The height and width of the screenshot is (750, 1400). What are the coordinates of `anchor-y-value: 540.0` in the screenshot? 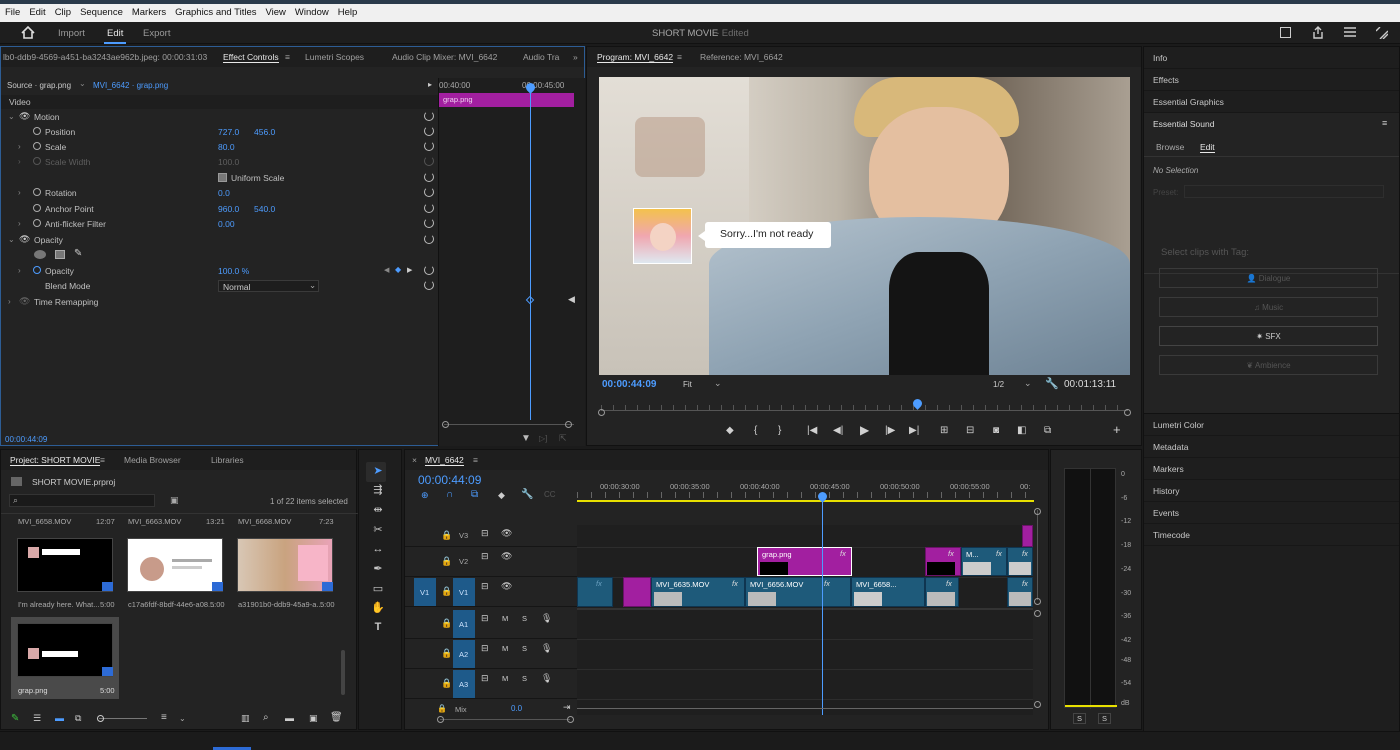 It's located at (264, 209).